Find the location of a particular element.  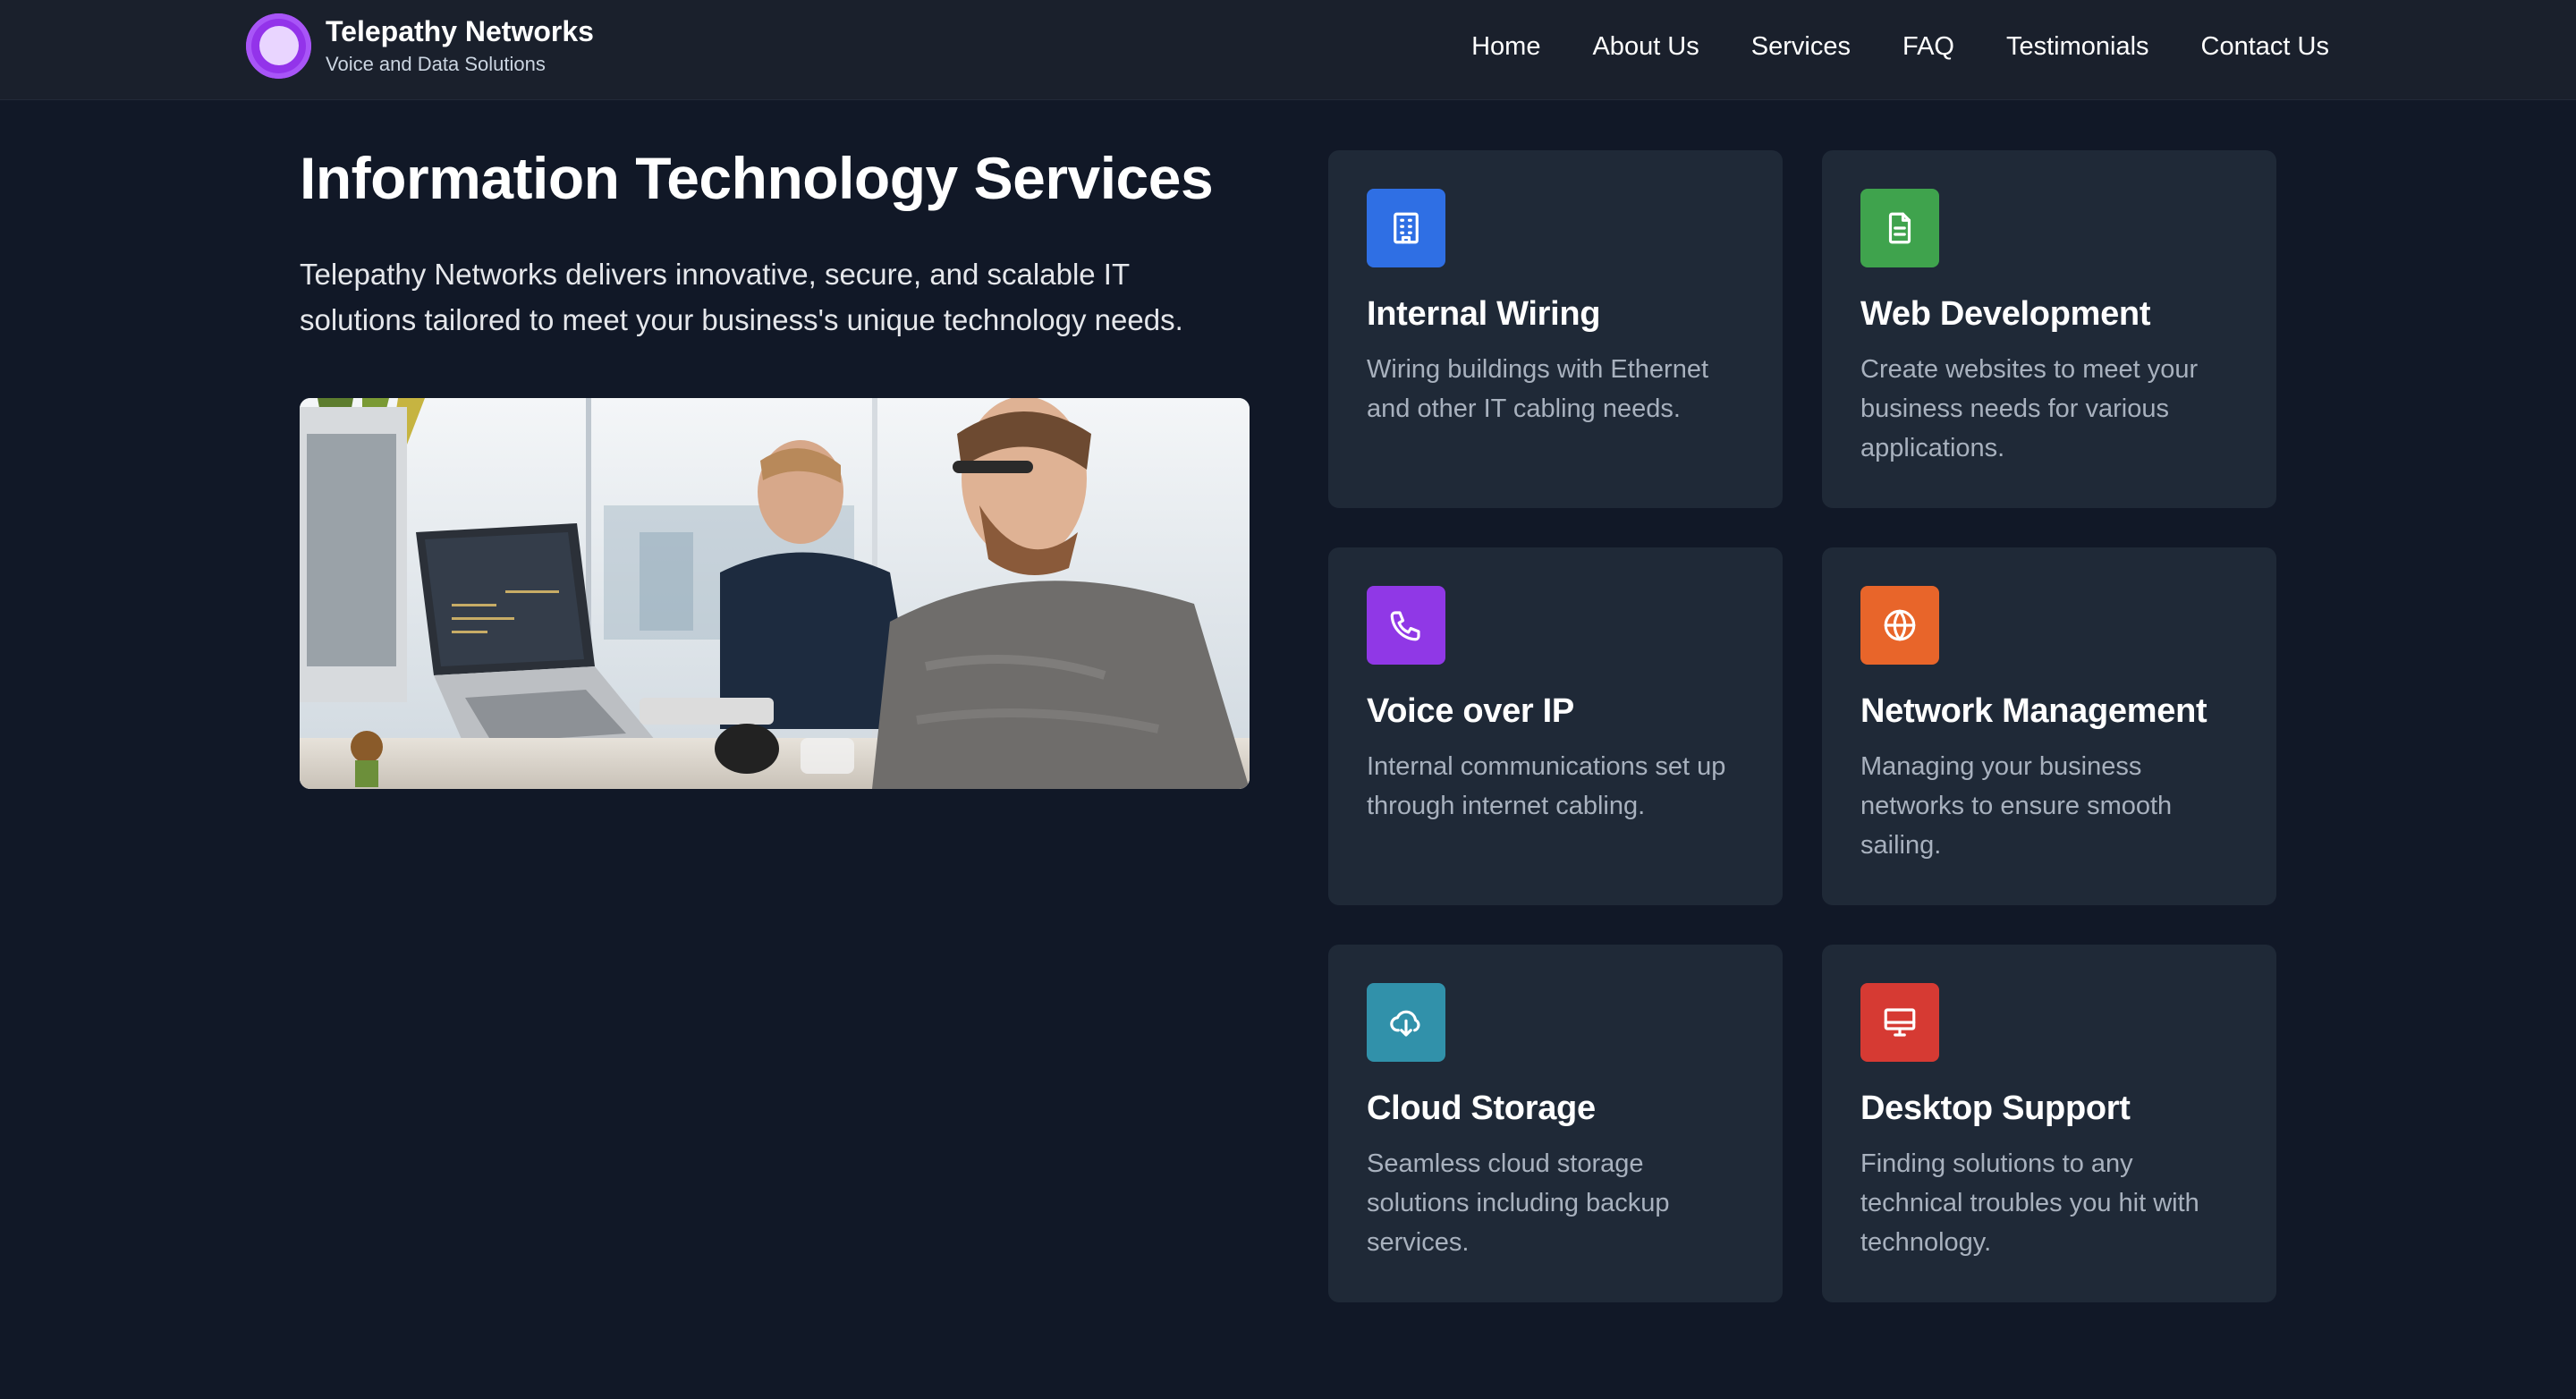

phone-icon is located at coordinates (1406, 625).